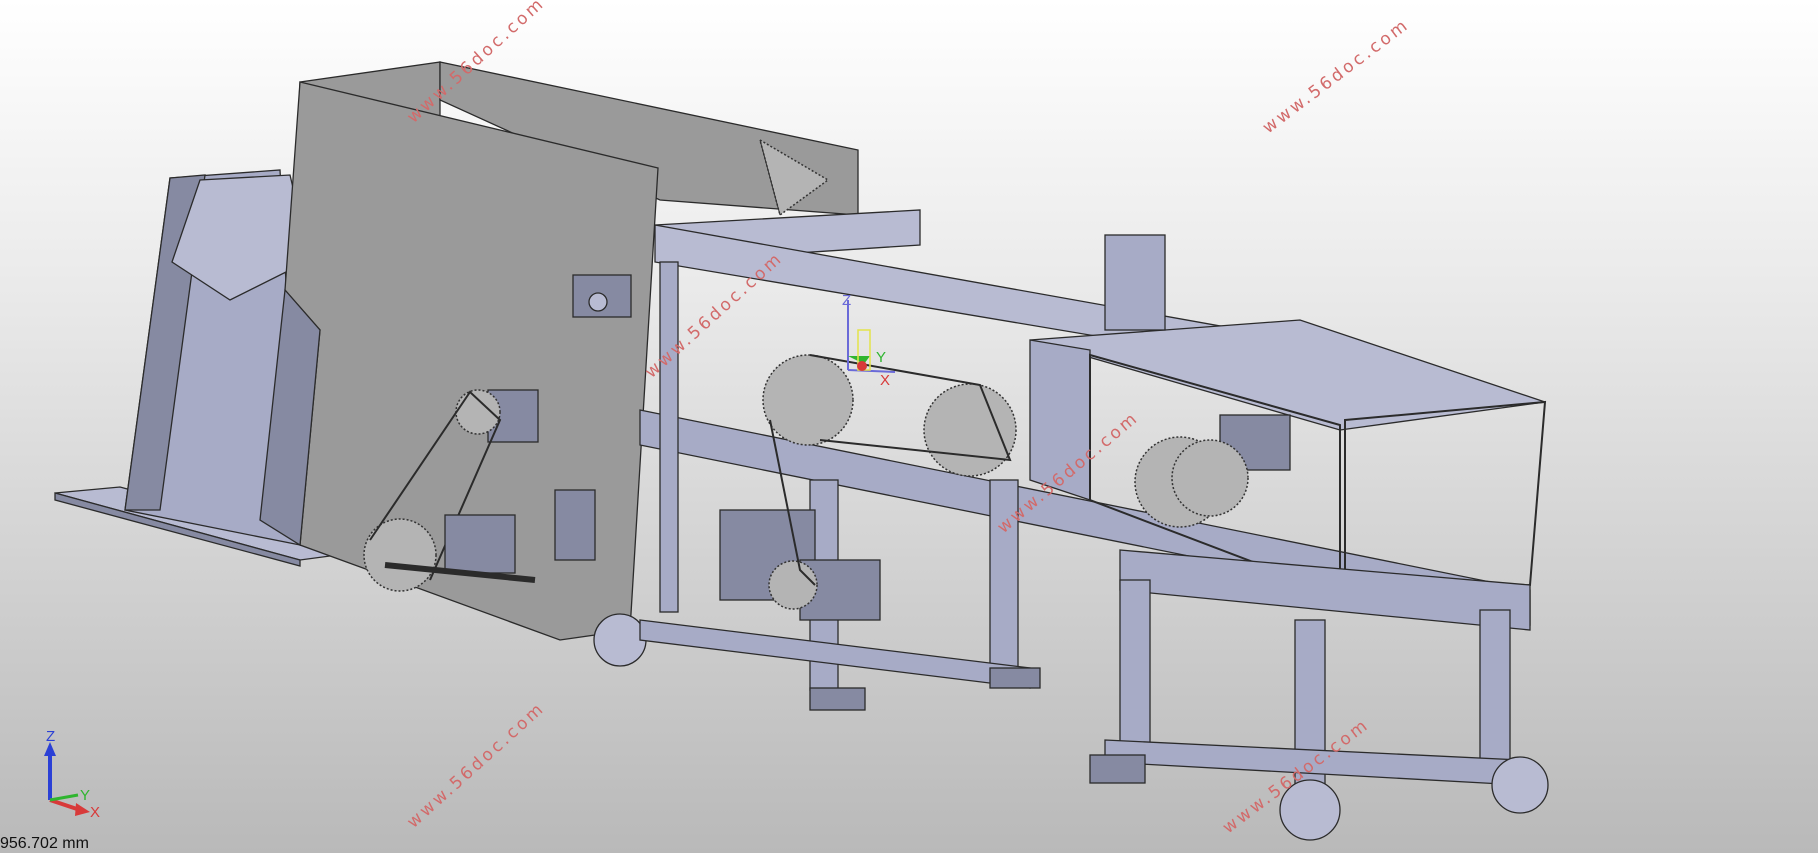 This screenshot has height=853, width=1818. What do you see at coordinates (885, 380) in the screenshot?
I see `origin-x-label: X` at bounding box center [885, 380].